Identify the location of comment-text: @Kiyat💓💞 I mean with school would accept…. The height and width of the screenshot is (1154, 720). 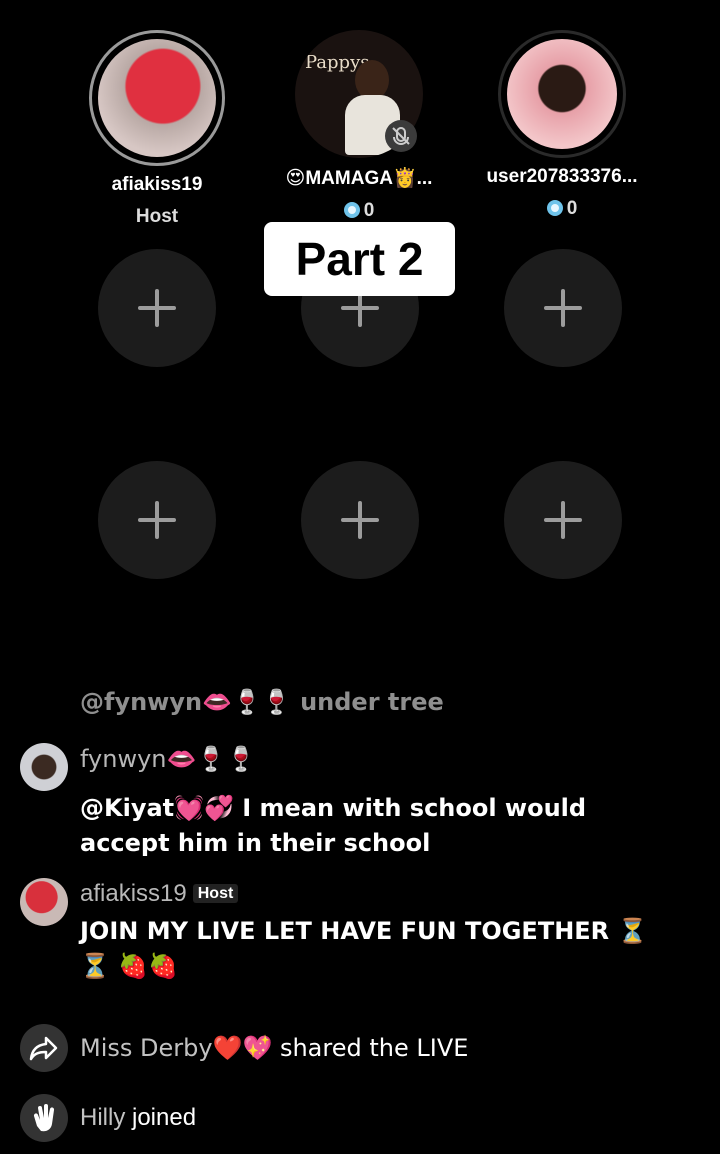
(333, 825).